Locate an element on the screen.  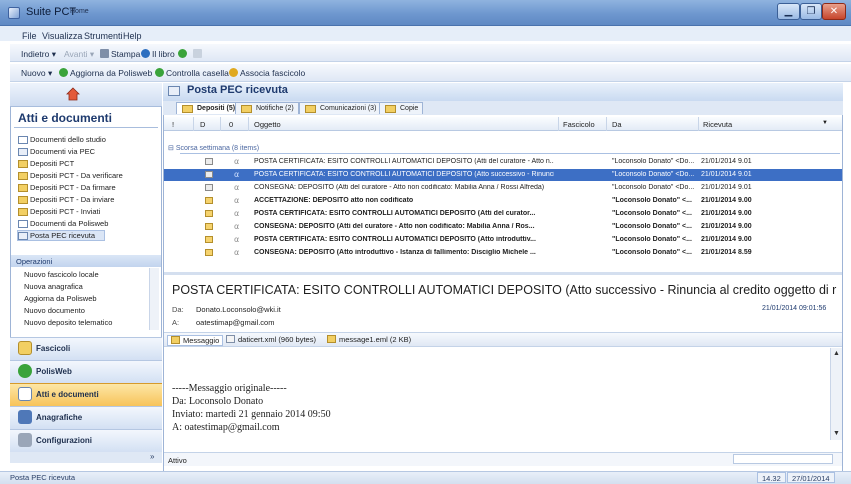
update-polisweb-button: Aggiorna da Polisweb is located at coordinates (105, 73).